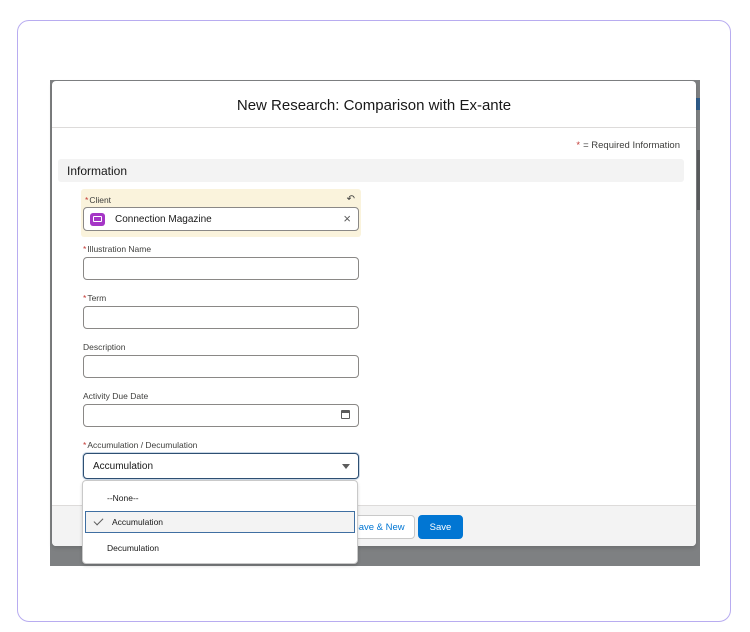  What do you see at coordinates (123, 466) in the screenshot?
I see `accumulation-select-value: Accumulation` at bounding box center [123, 466].